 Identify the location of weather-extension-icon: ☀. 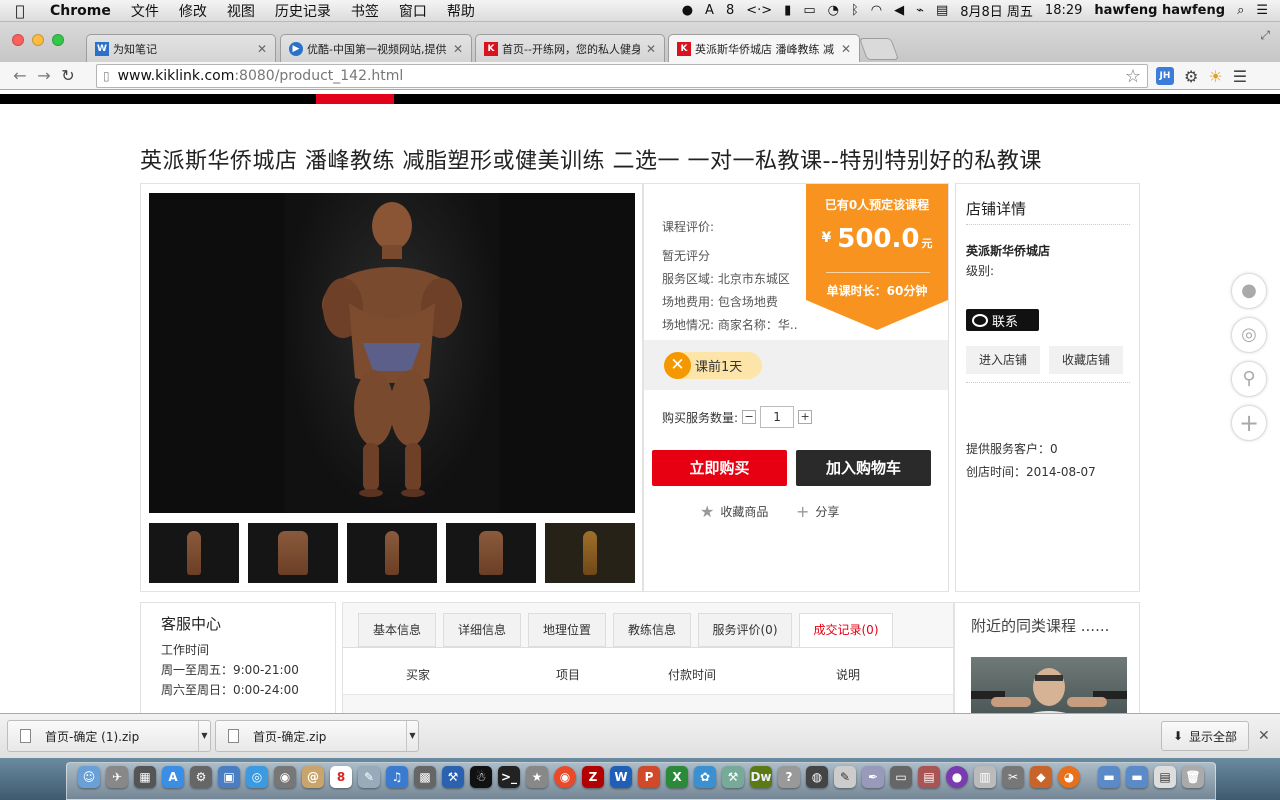
(1215, 76).